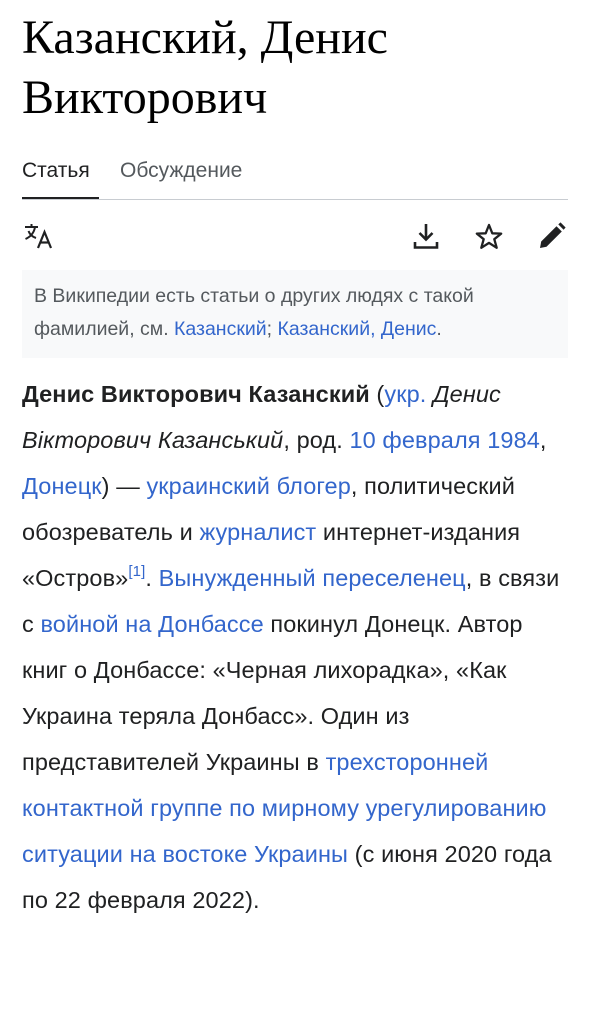 The height and width of the screenshot is (1024, 590). I want to click on text-fragment: ,, so click(543, 440).